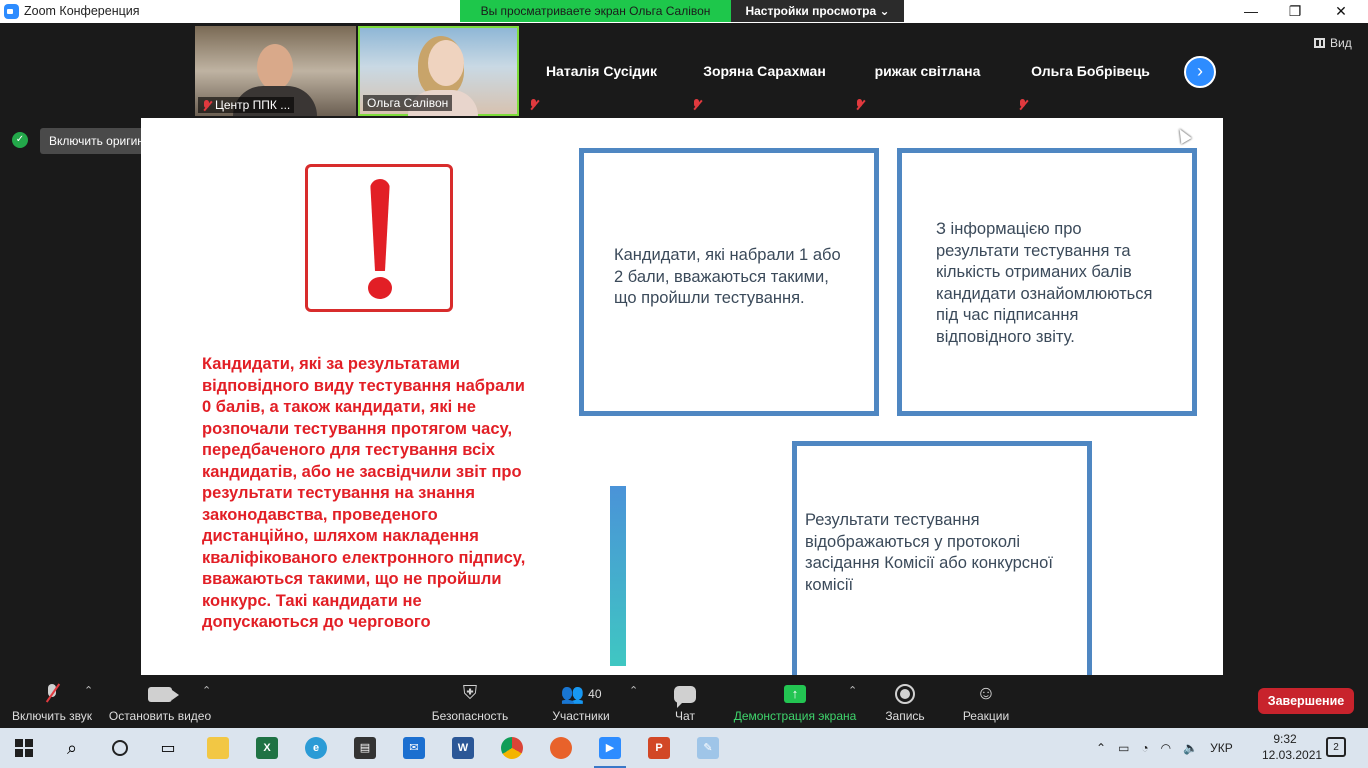 This screenshot has width=1368, height=768. I want to click on network-icon: ◔, so click(1144, 748).